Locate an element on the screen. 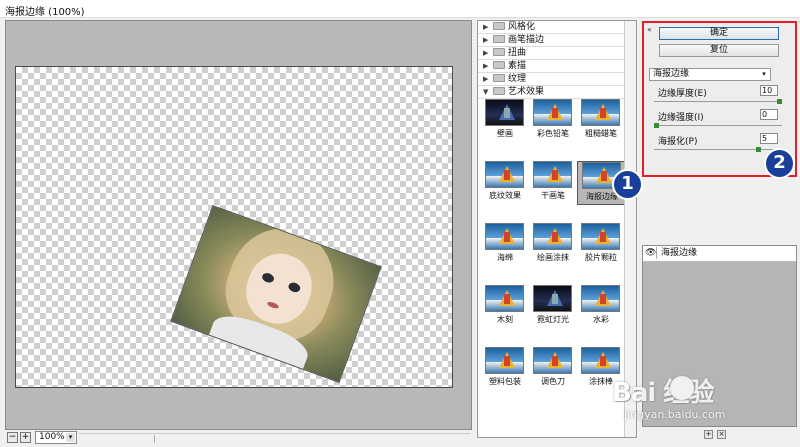 The height and width of the screenshot is (447, 800). edge-thickness-slider is located at coordinates (718, 101).